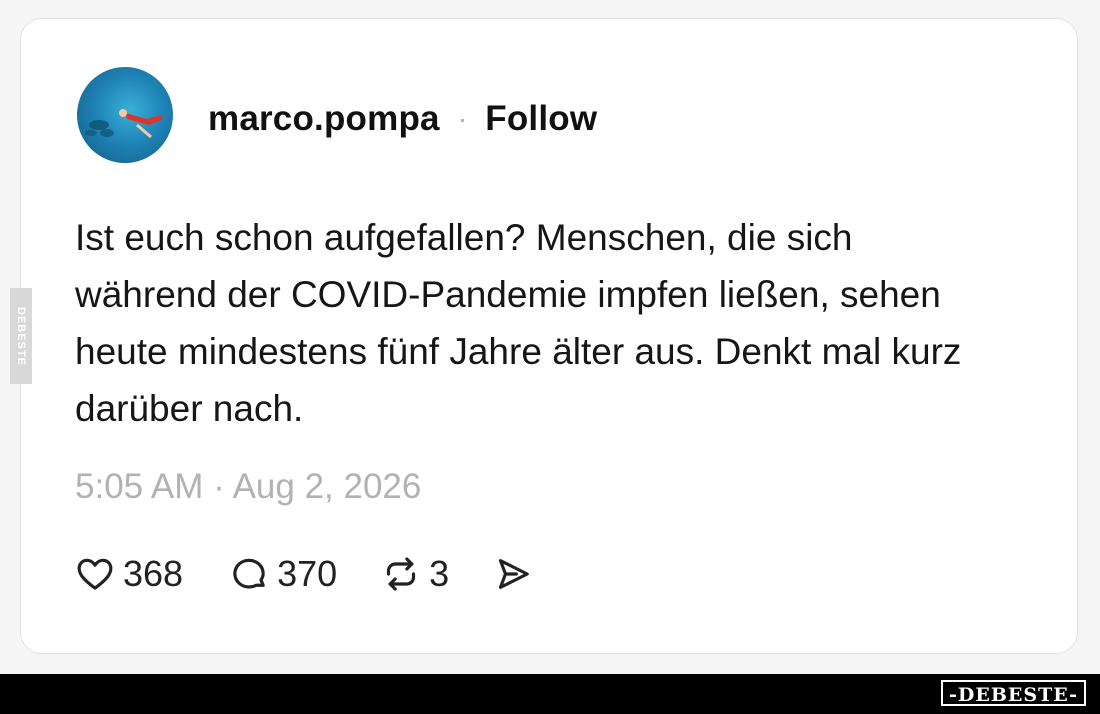 This screenshot has width=1100, height=714. What do you see at coordinates (95, 574) in the screenshot?
I see `heart-icon` at bounding box center [95, 574].